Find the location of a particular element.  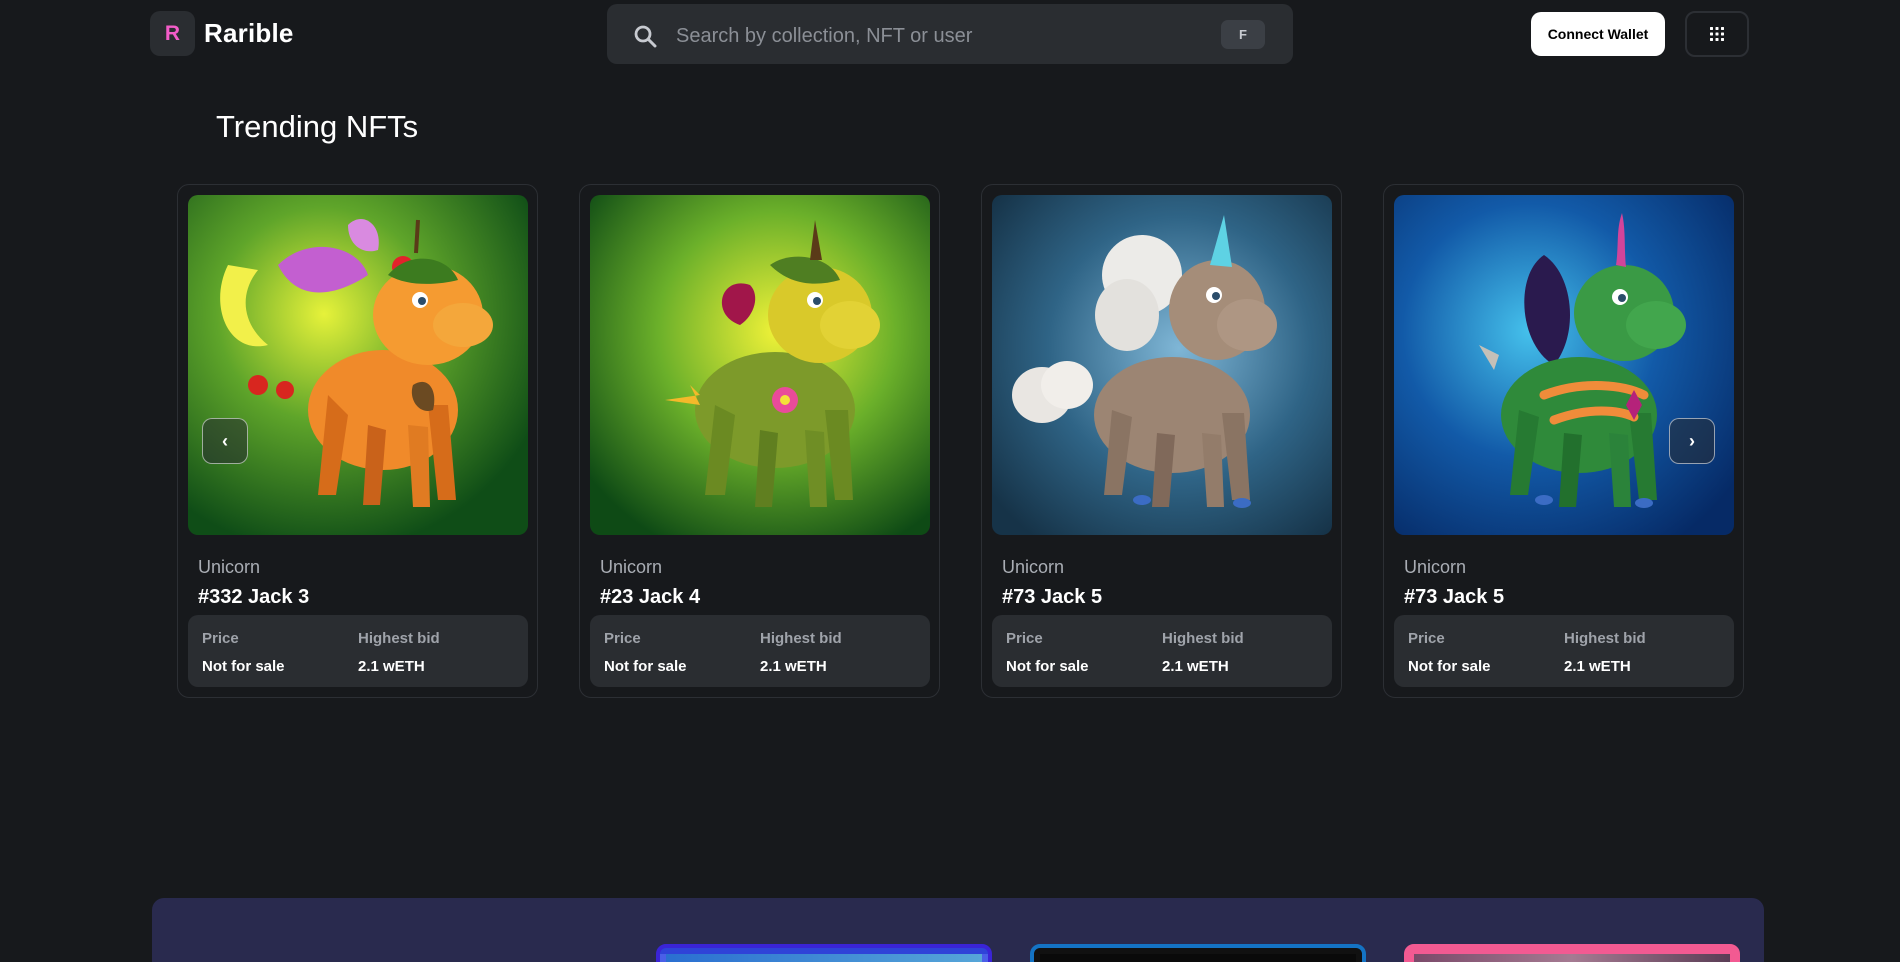

card-title: #23 Jack 4 is located at coordinates (650, 597).